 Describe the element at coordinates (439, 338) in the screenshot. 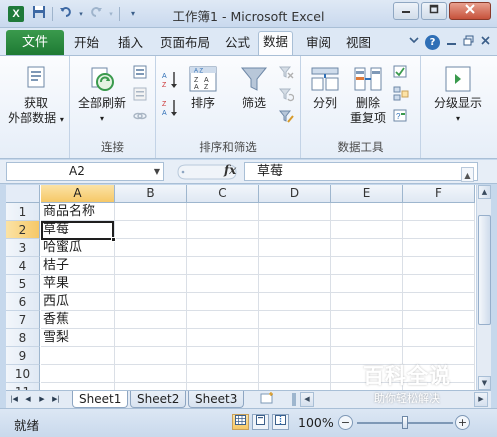

I see `cell-f8` at that location.